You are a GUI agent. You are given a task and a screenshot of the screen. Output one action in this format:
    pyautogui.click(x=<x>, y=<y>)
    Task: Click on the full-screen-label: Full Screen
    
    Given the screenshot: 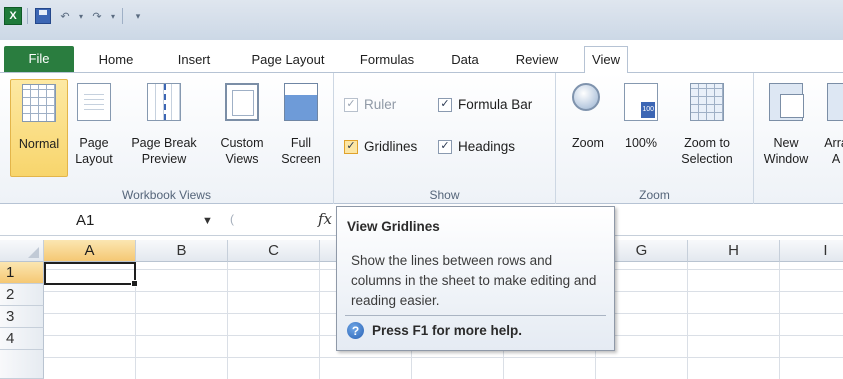 What is the action you would take?
    pyautogui.click(x=301, y=151)
    